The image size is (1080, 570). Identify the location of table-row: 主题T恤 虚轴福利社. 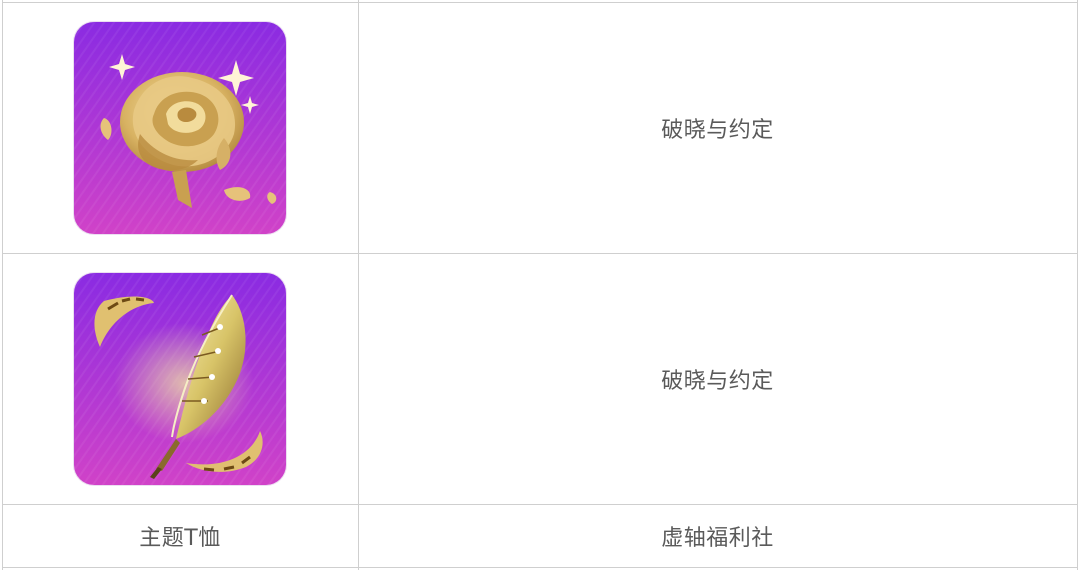
(540, 536).